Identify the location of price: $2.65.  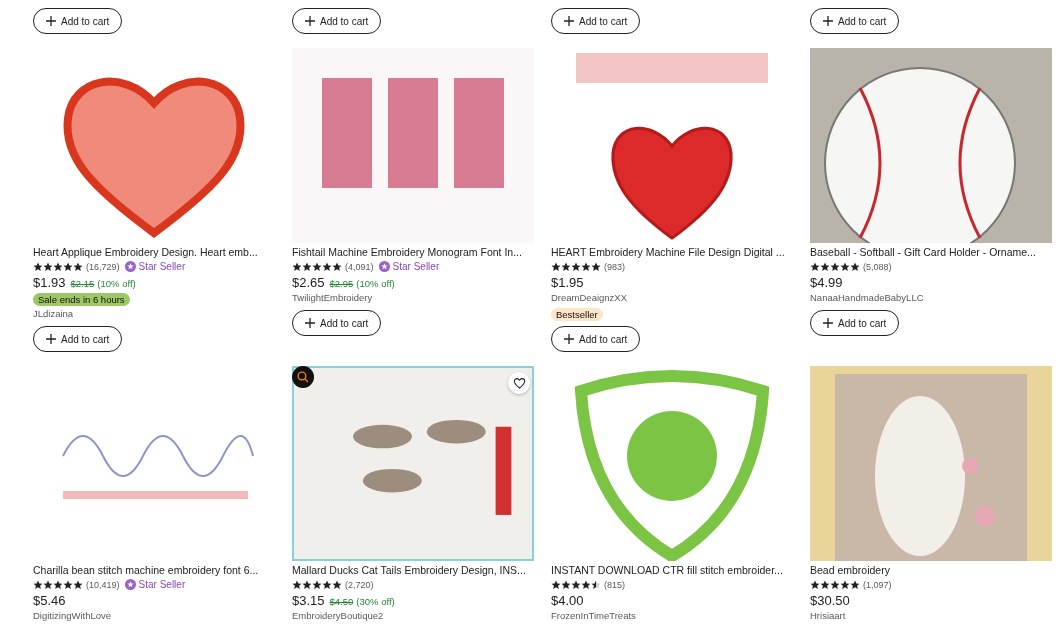
(308, 282).